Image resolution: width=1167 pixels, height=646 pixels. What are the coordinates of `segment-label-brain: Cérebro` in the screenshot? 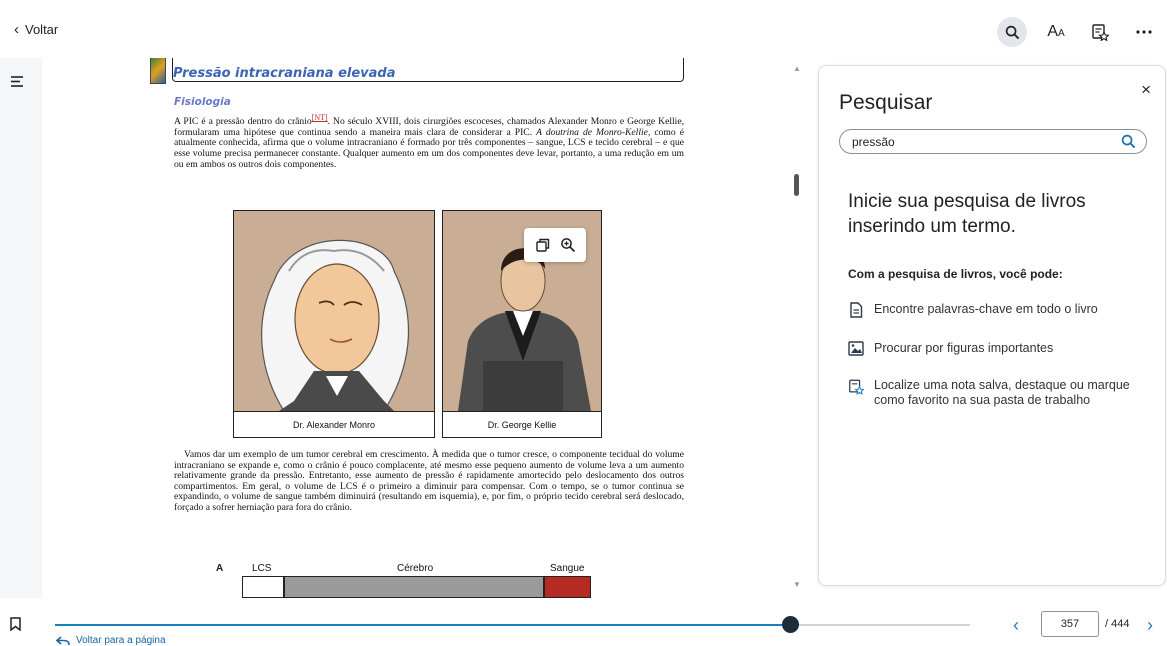 It's located at (415, 568).